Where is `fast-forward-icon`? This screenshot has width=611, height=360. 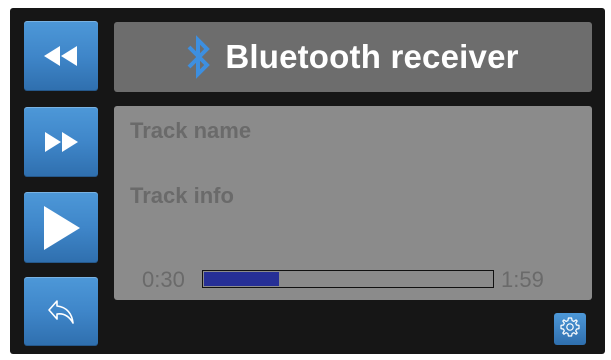
fast-forward-icon is located at coordinates (61, 142).